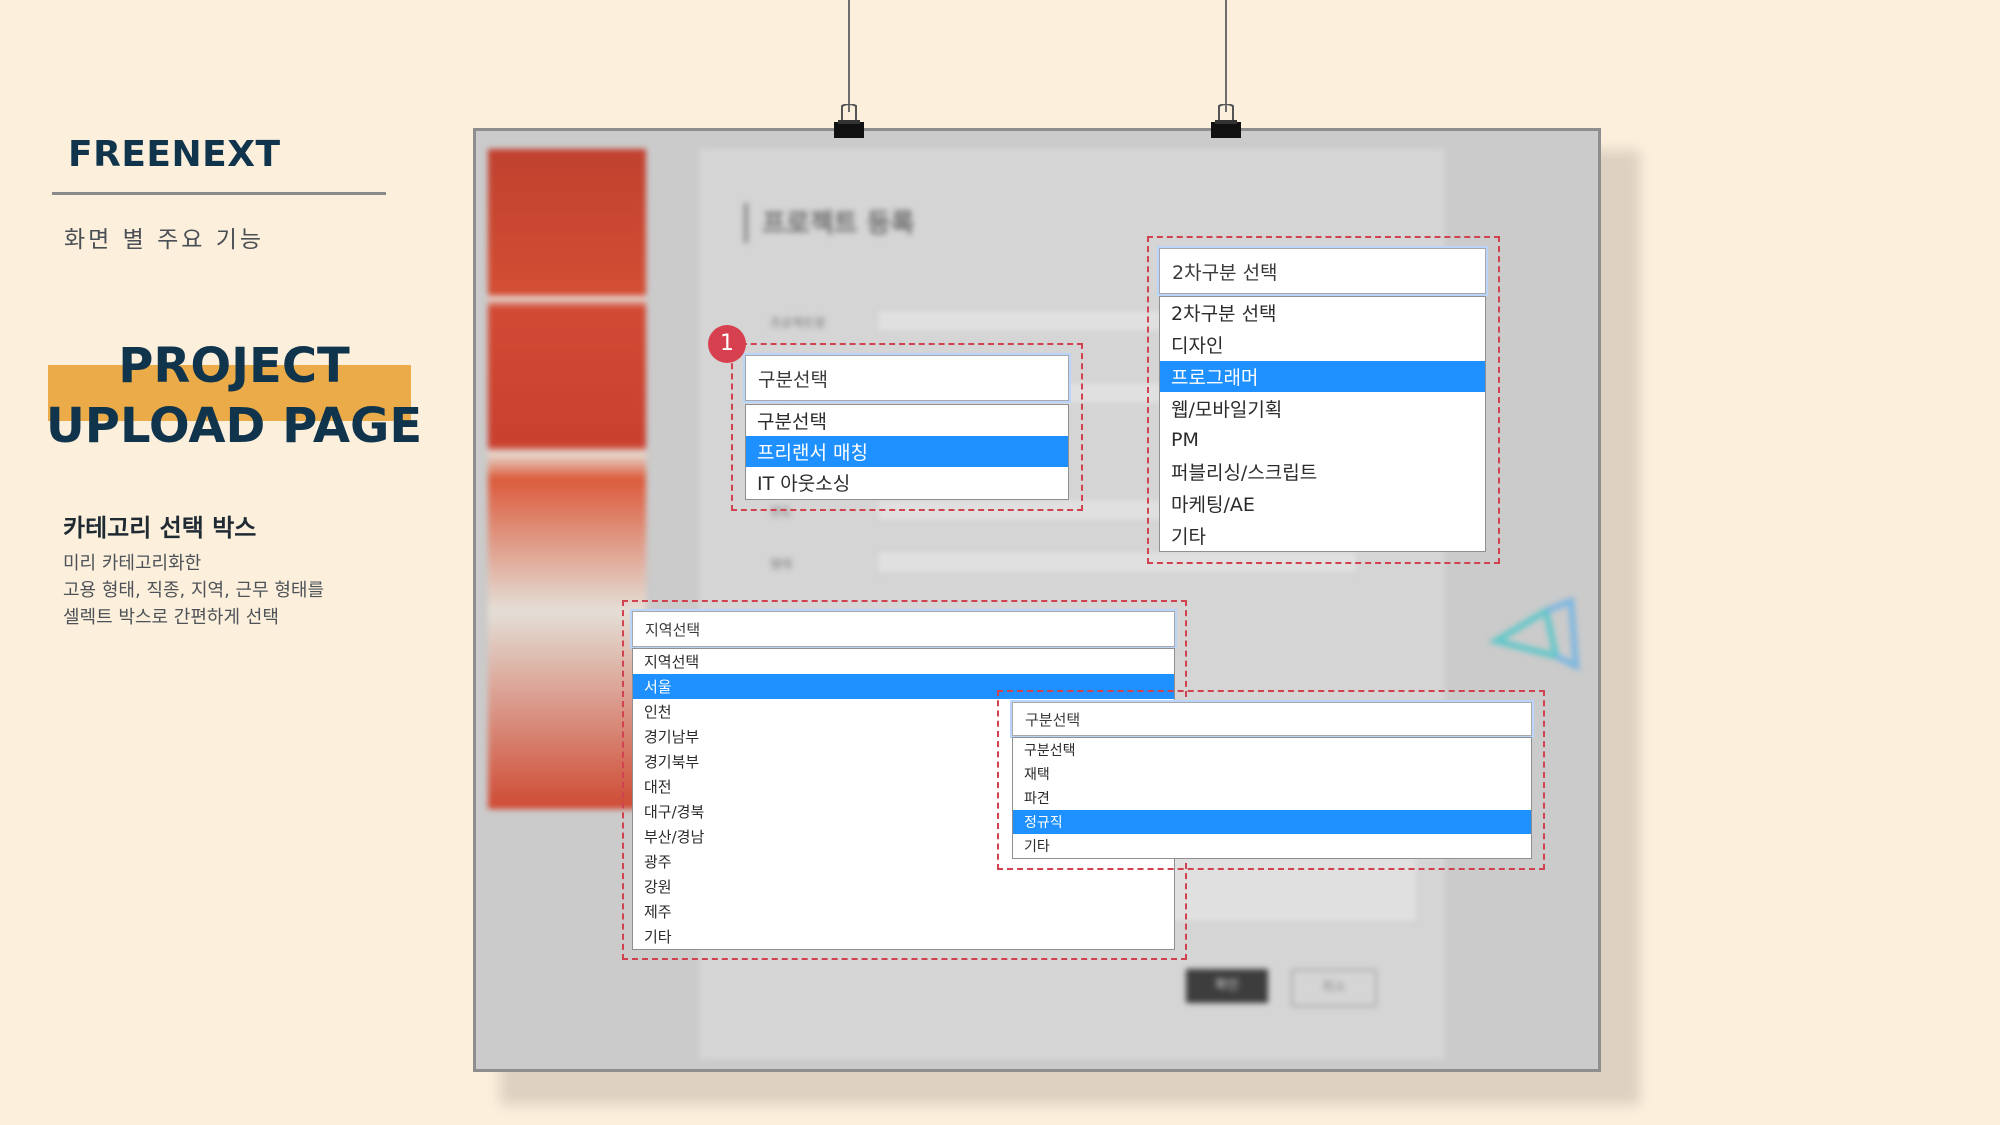 The height and width of the screenshot is (1125, 2000). What do you see at coordinates (1322, 408) in the screenshot?
I see `subcategory-option: 웹/모바일기획` at bounding box center [1322, 408].